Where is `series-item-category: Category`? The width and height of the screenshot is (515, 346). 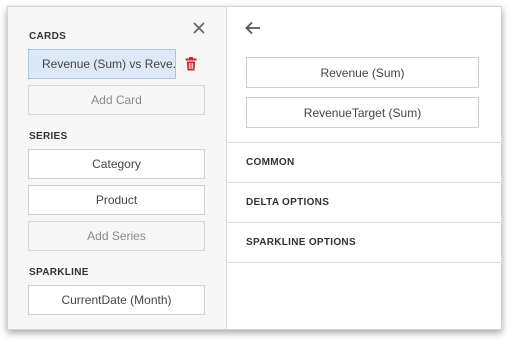 series-item-category: Category is located at coordinates (116, 164).